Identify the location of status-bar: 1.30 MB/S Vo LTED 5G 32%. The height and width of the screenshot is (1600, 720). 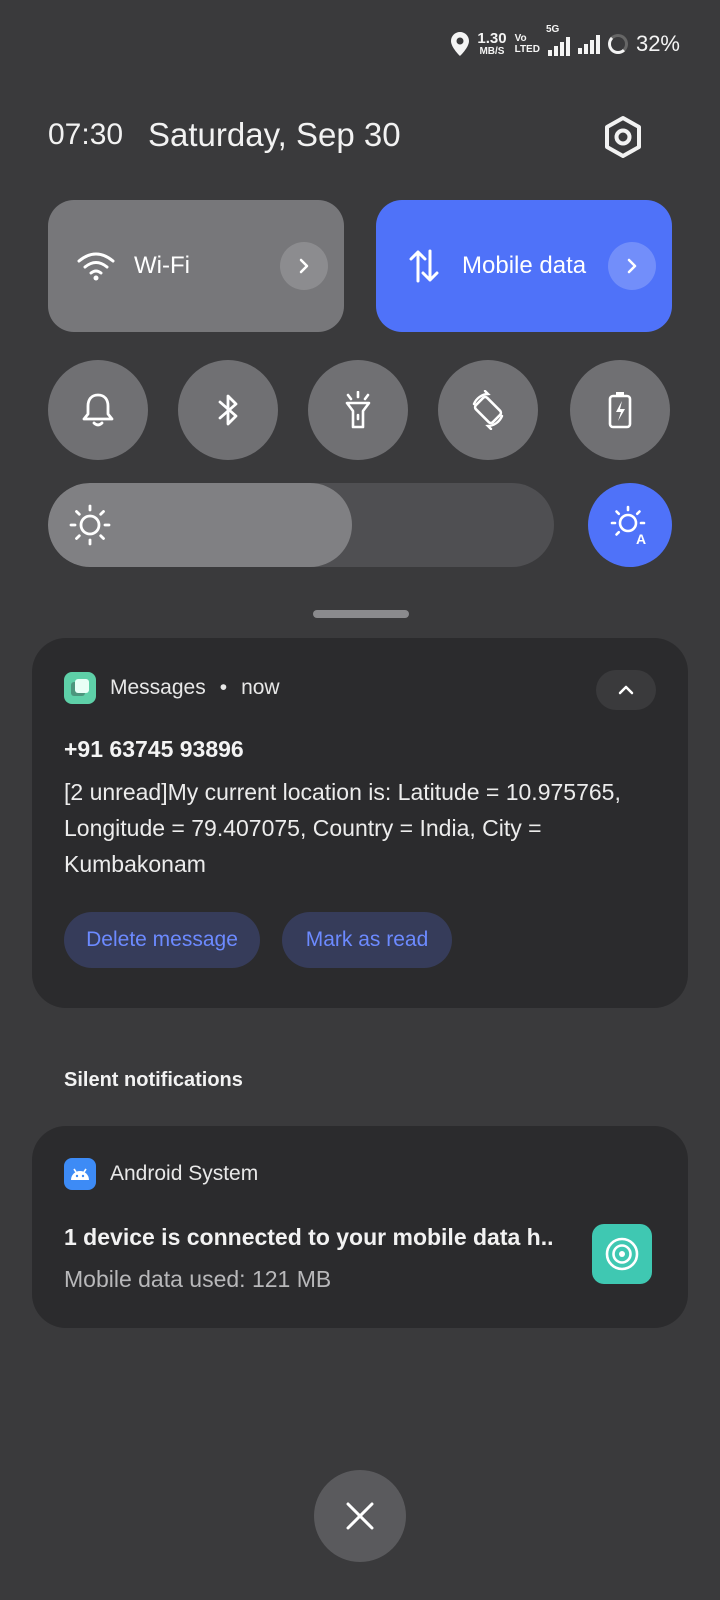
(565, 42).